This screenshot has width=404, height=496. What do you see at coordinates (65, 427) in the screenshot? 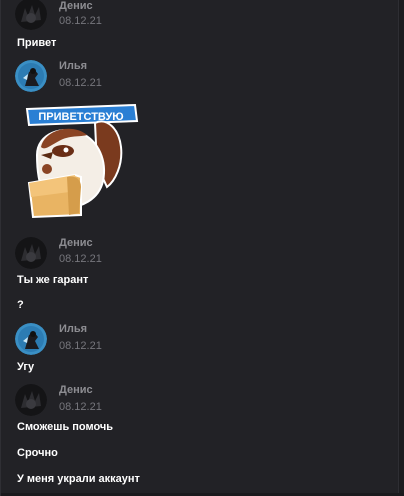
I see `message-text: Сможешь помочь` at bounding box center [65, 427].